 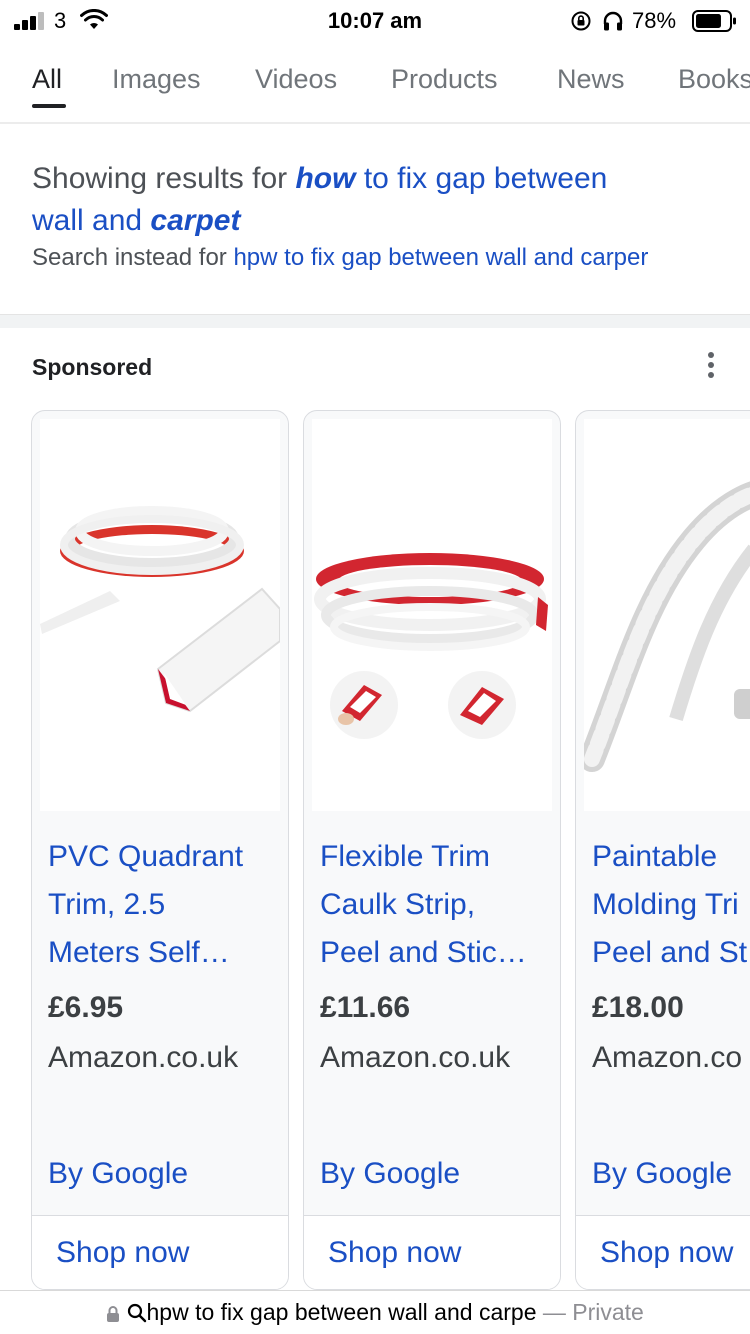 I want to click on battery-percent: 78%, so click(x=654, y=20).